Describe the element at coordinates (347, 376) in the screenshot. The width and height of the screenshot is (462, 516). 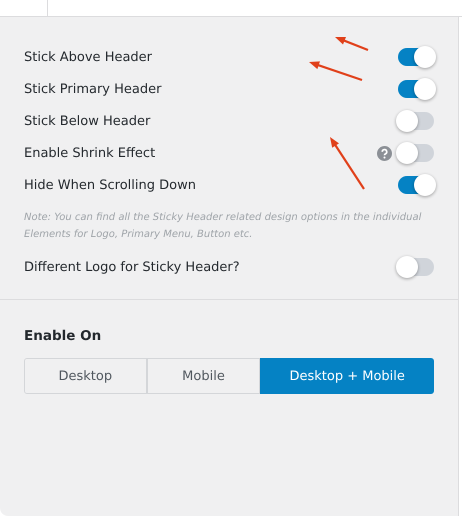
I see `segment-button: Desktop + Mobile` at that location.